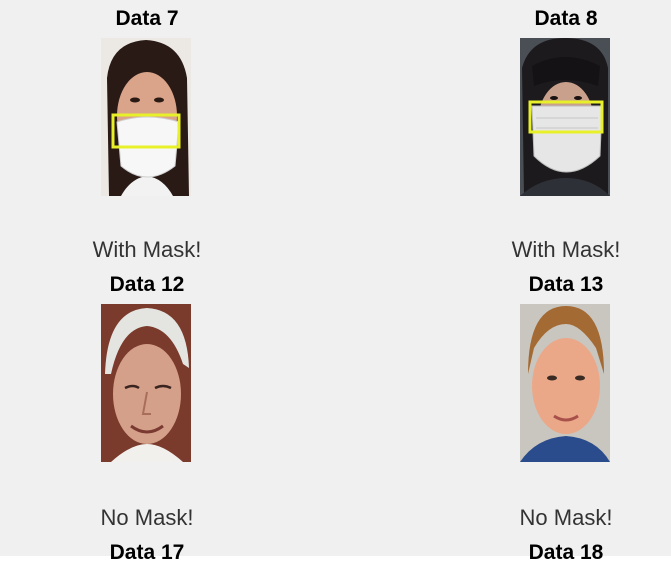 This screenshot has height=565, width=671. Describe the element at coordinates (565, 383) in the screenshot. I see `face-photo-man` at that location.